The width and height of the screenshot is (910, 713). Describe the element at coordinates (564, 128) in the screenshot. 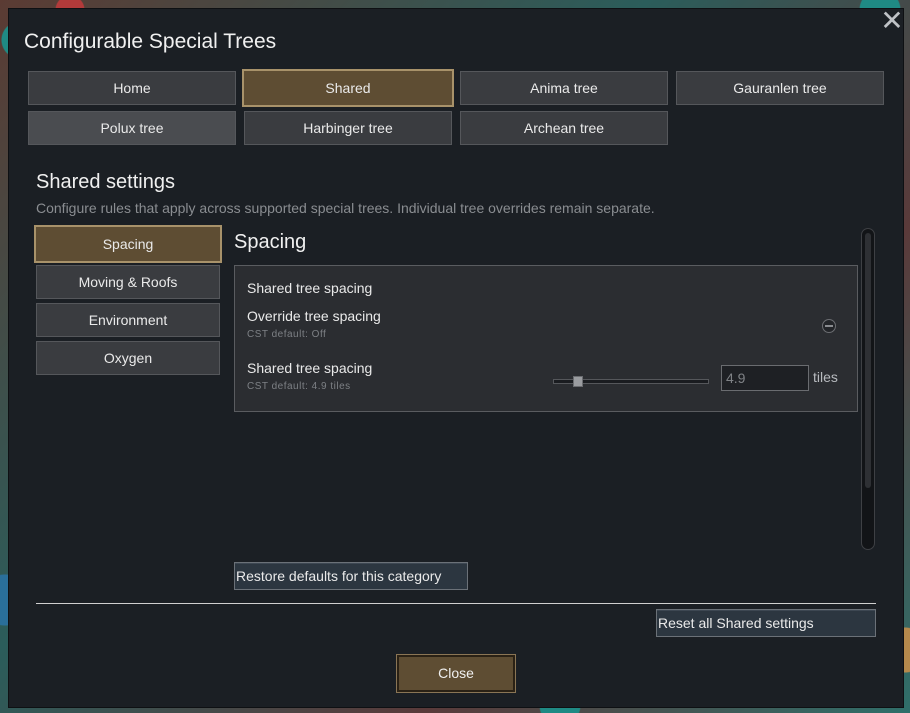

I see `tab-archean-tree: Archean tree` at that location.